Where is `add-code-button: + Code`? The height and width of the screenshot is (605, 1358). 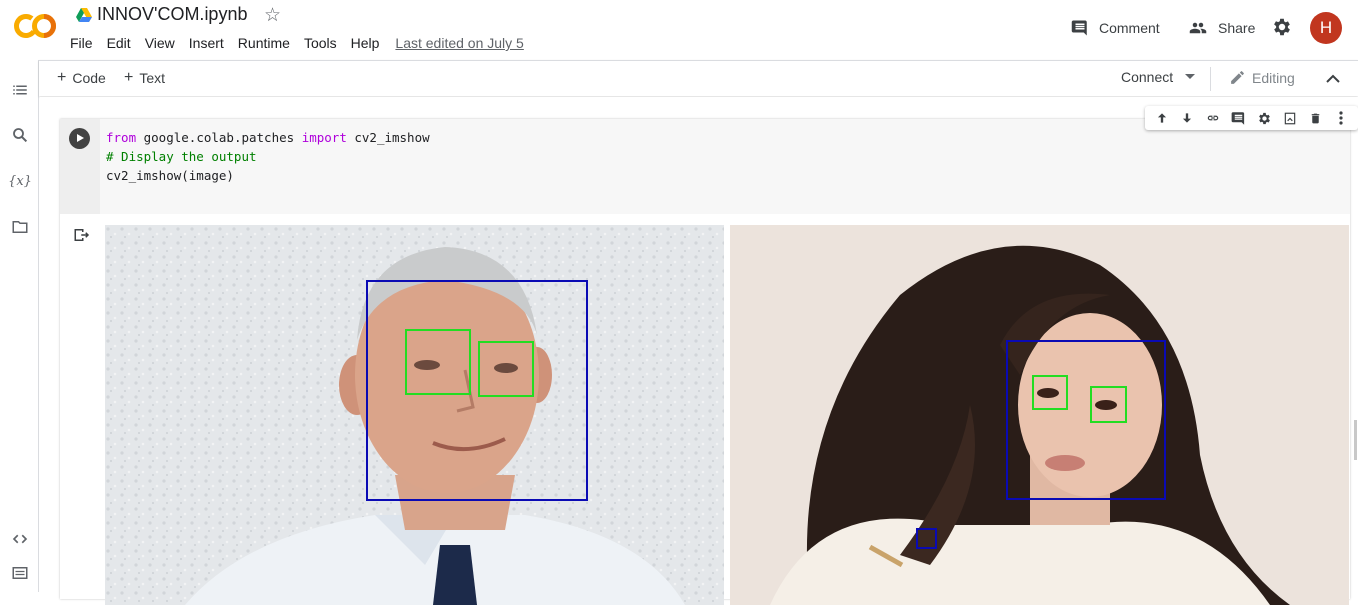
add-code-button: + Code is located at coordinates (81, 78).